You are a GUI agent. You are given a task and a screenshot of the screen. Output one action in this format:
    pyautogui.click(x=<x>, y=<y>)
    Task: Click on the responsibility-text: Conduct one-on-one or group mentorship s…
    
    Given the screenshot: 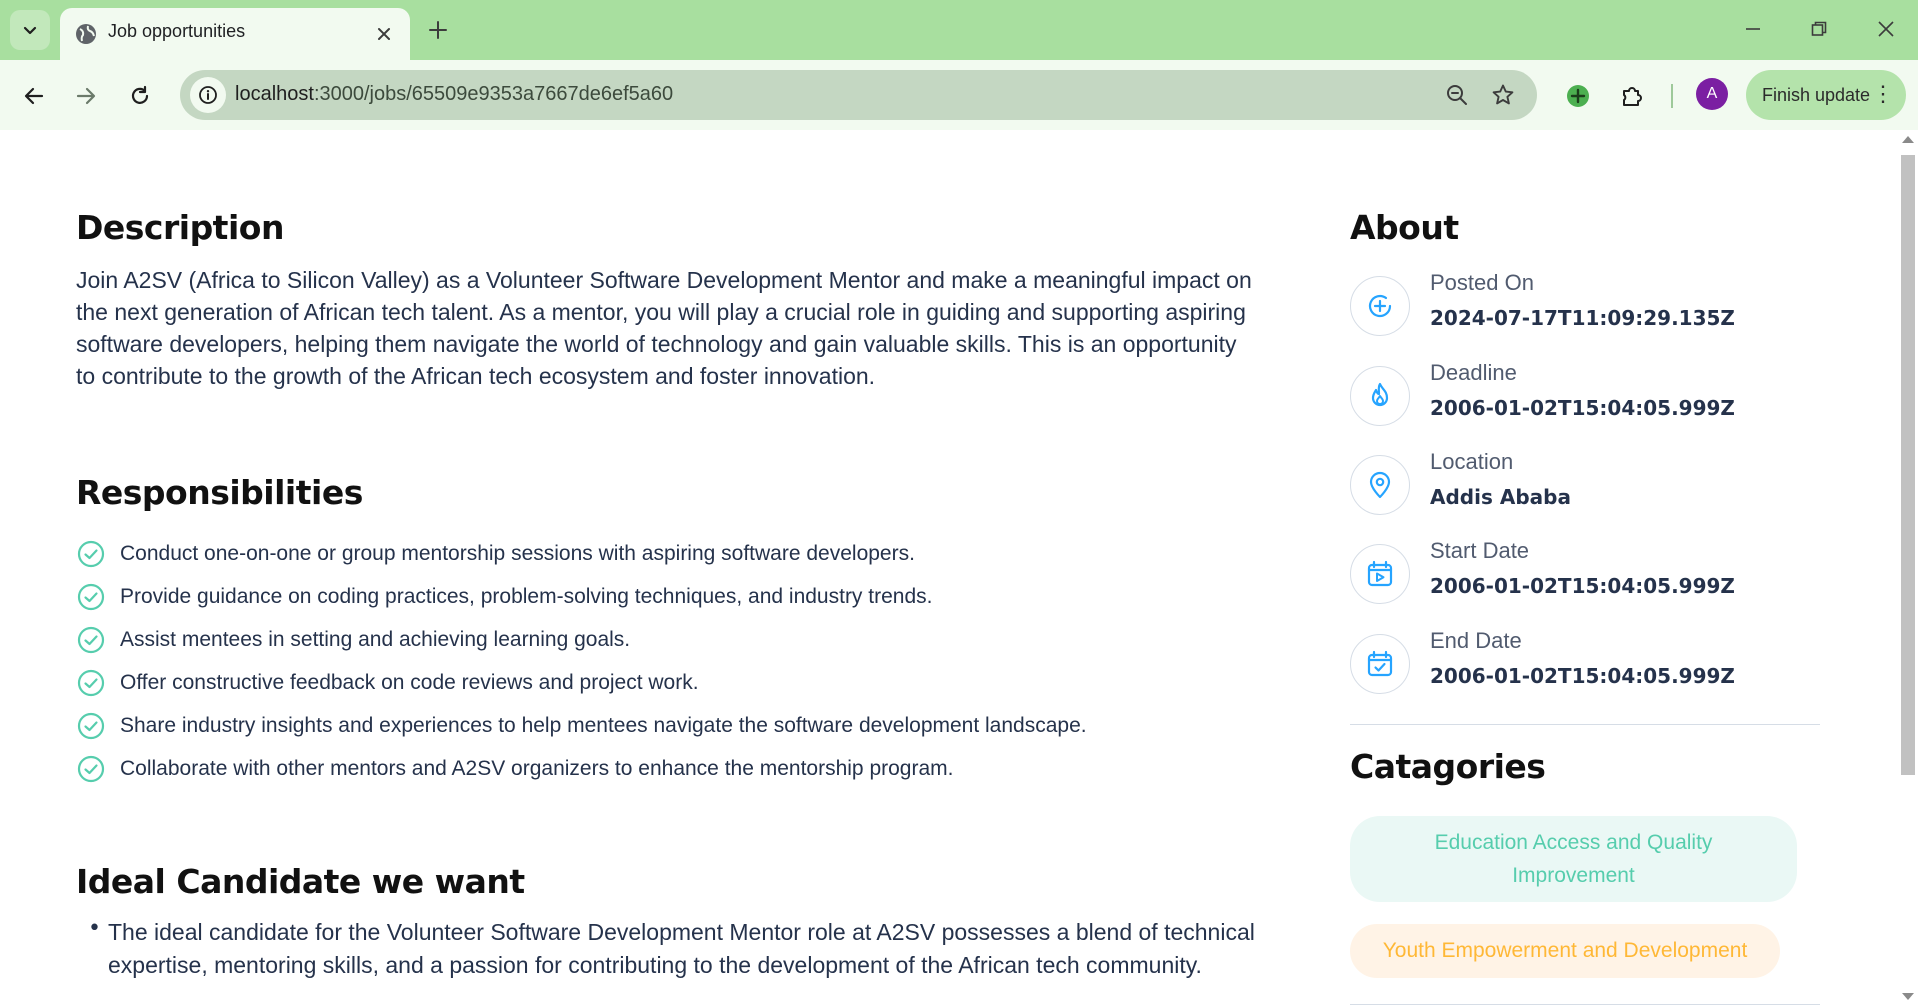 What is the action you would take?
    pyautogui.click(x=517, y=553)
    